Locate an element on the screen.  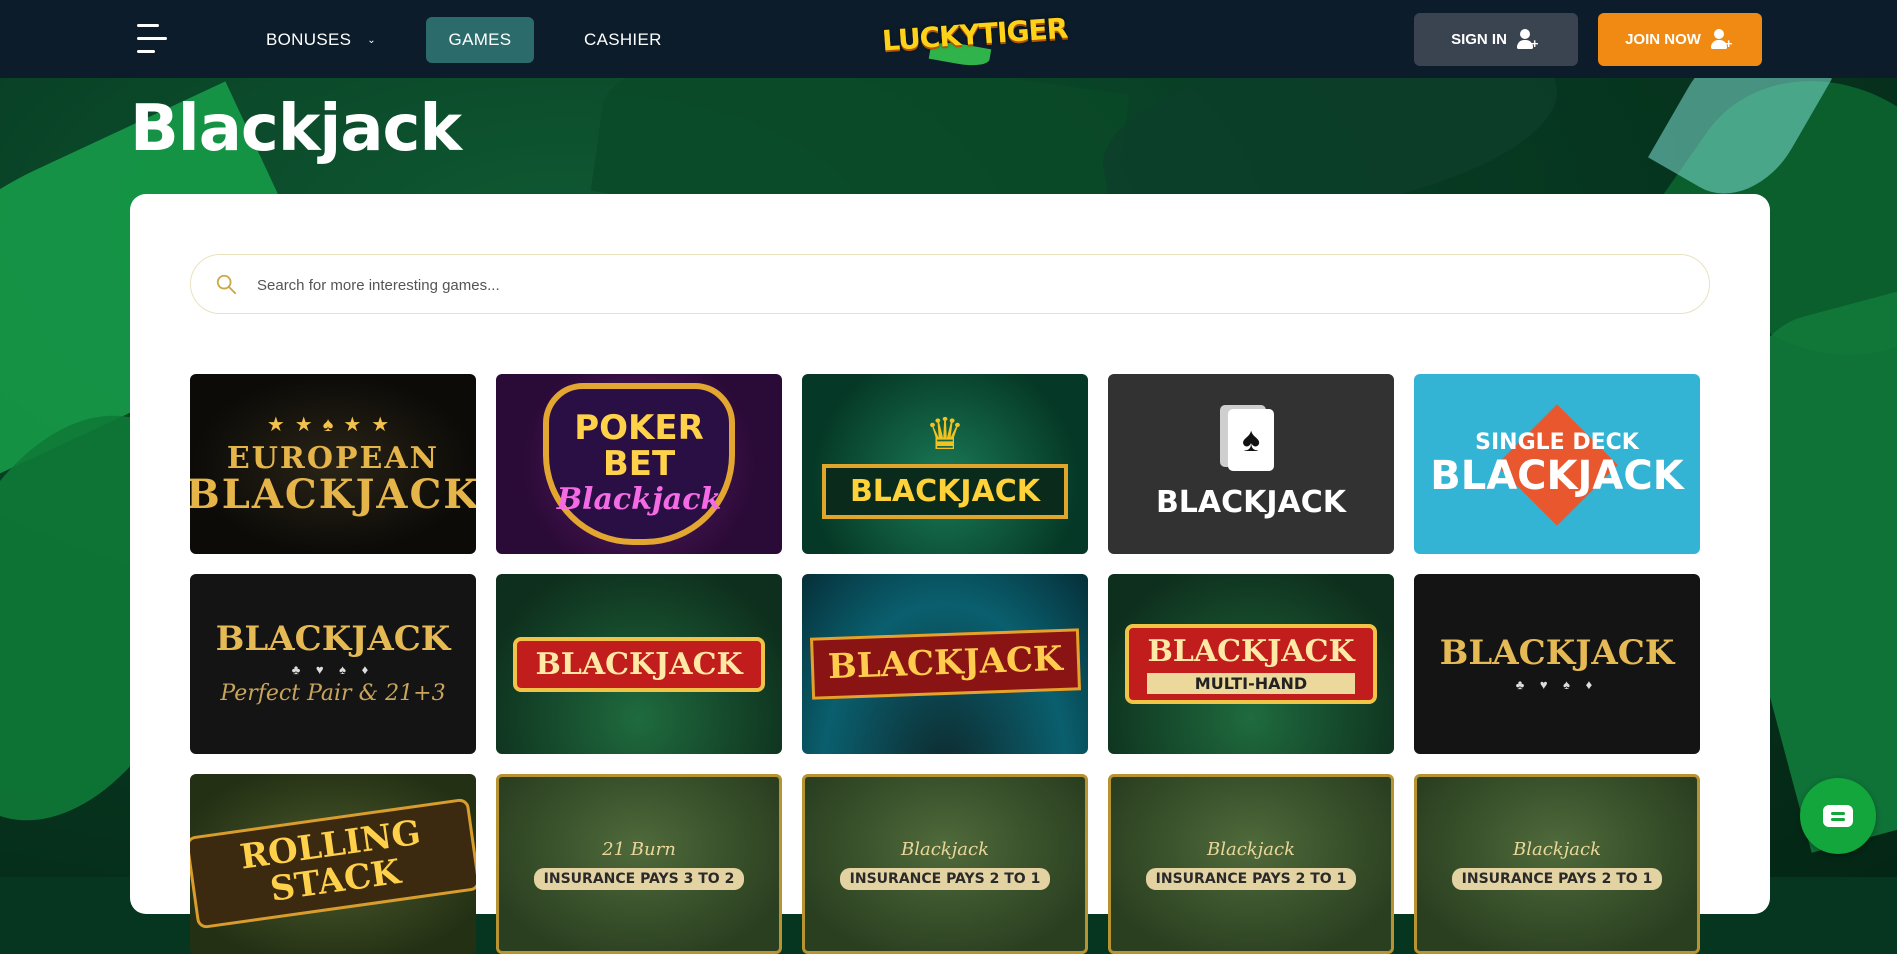
nav-games: GAMES is located at coordinates (480, 40).